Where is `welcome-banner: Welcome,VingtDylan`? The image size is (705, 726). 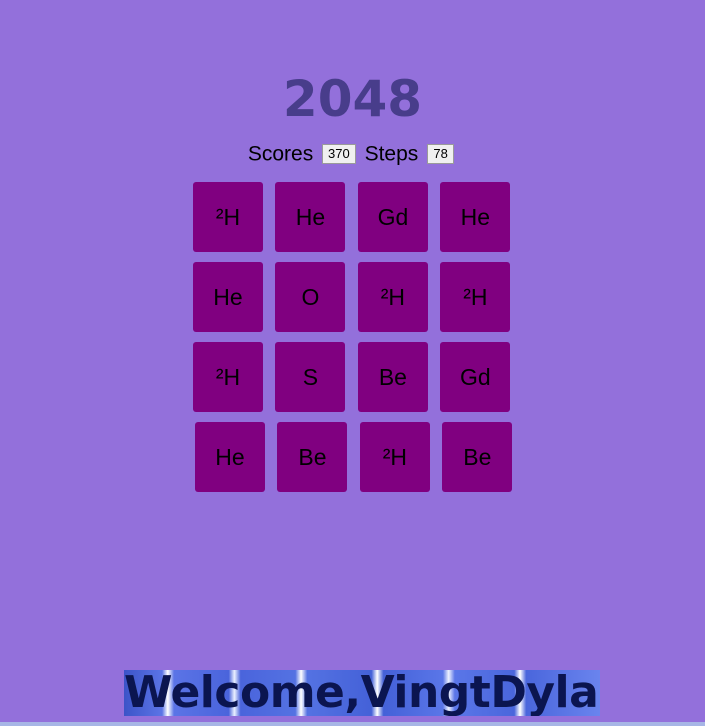
welcome-banner: Welcome,VingtDylan is located at coordinates (362, 693).